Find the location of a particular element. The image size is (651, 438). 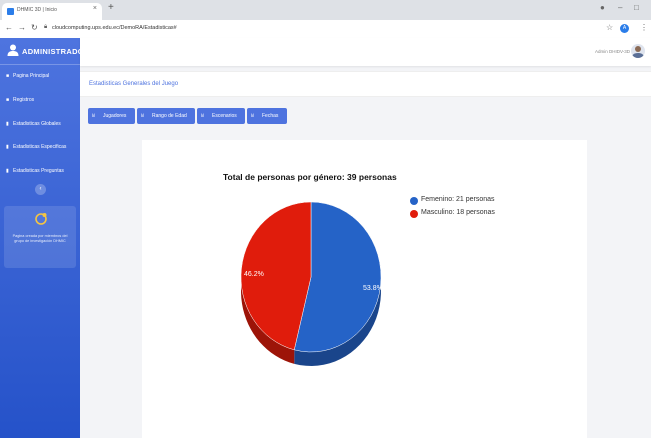

bookmark-star-icon: ☆ is located at coordinates (609, 27).